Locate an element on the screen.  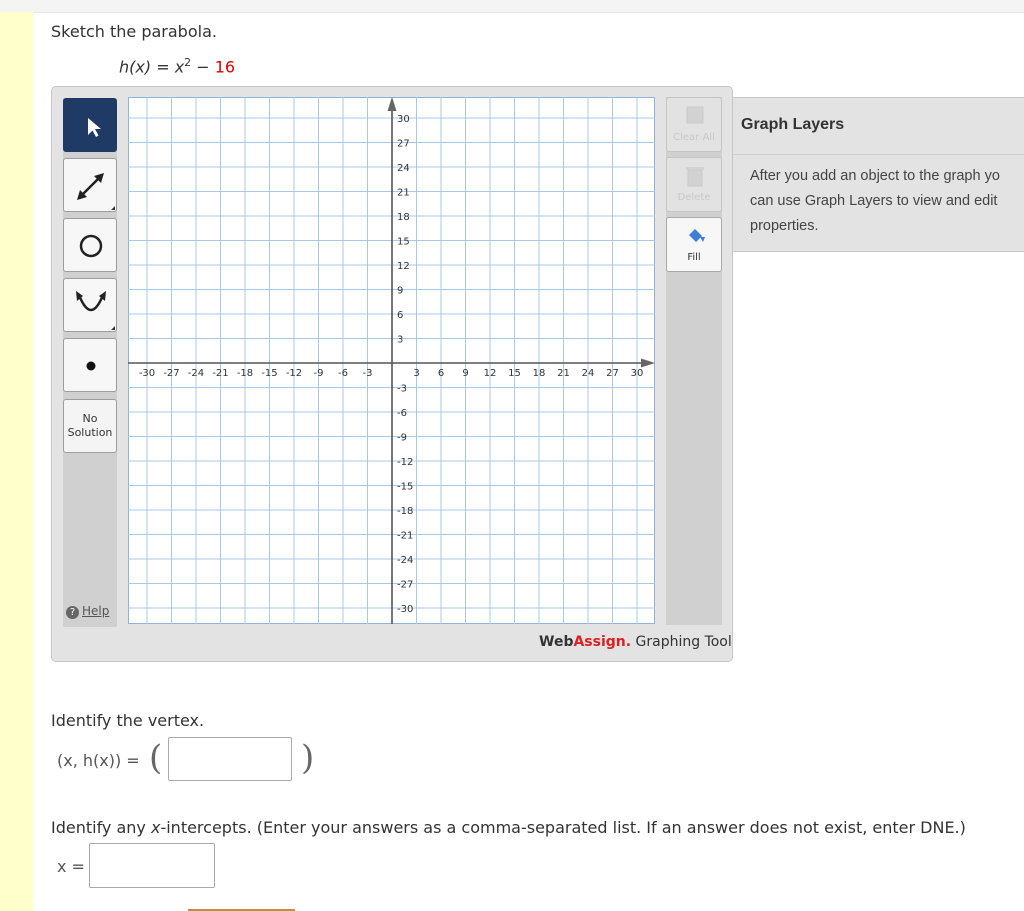
help-link: ? Help is located at coordinates (87, 611).